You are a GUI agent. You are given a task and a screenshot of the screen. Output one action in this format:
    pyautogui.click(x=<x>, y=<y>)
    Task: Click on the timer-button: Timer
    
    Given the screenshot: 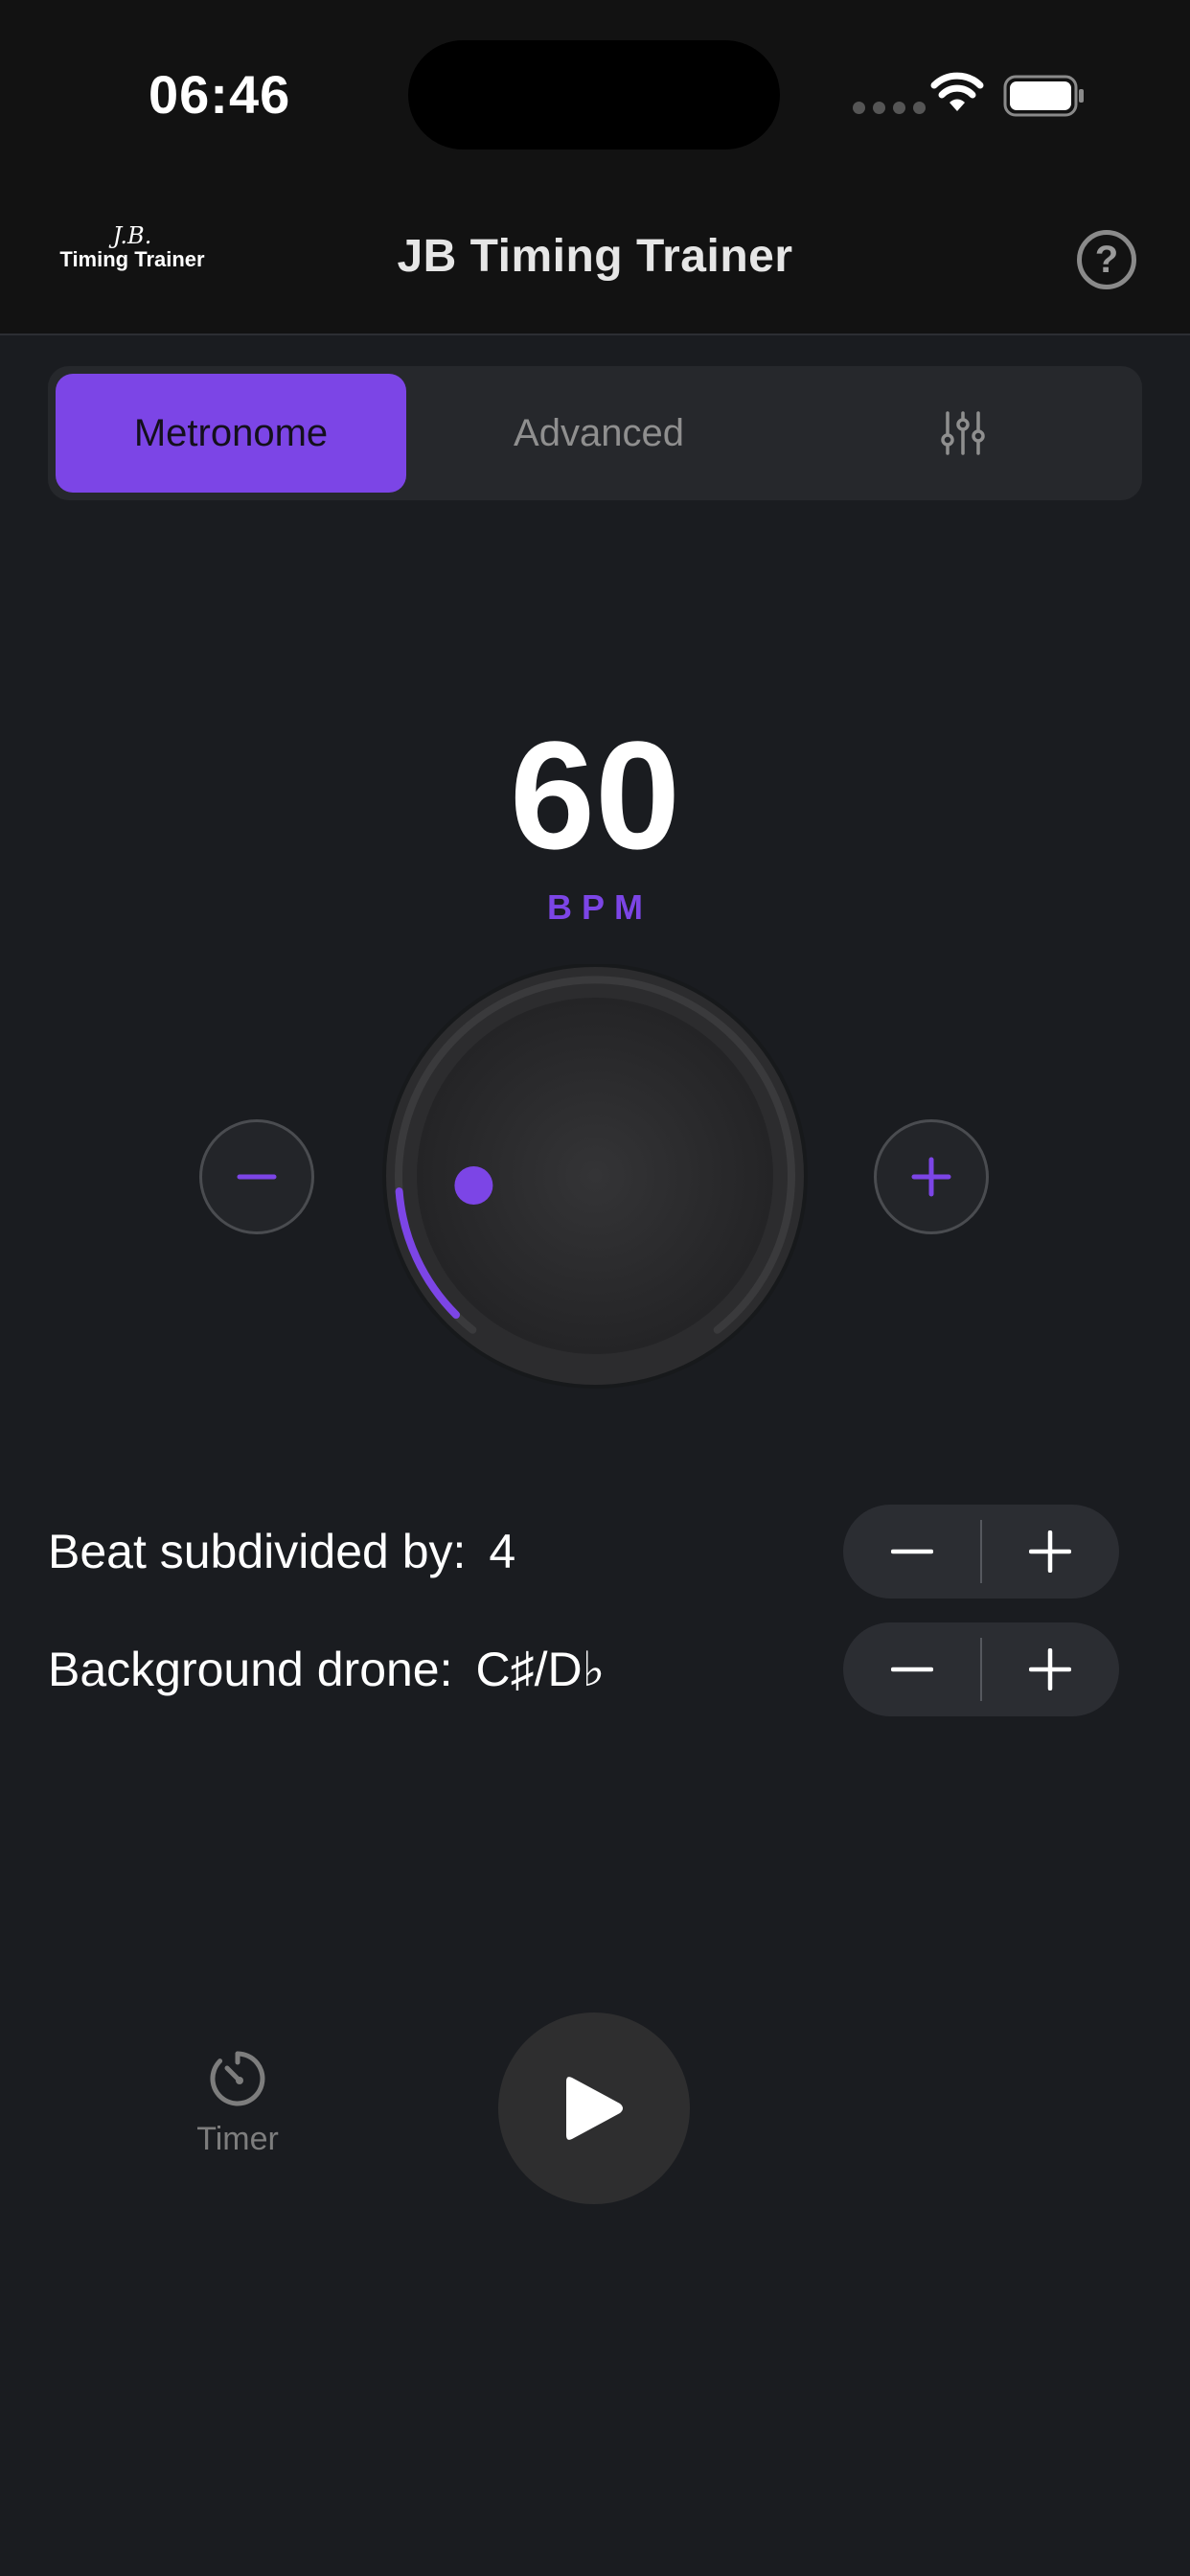 What is the action you would take?
    pyautogui.click(x=238, y=2103)
    